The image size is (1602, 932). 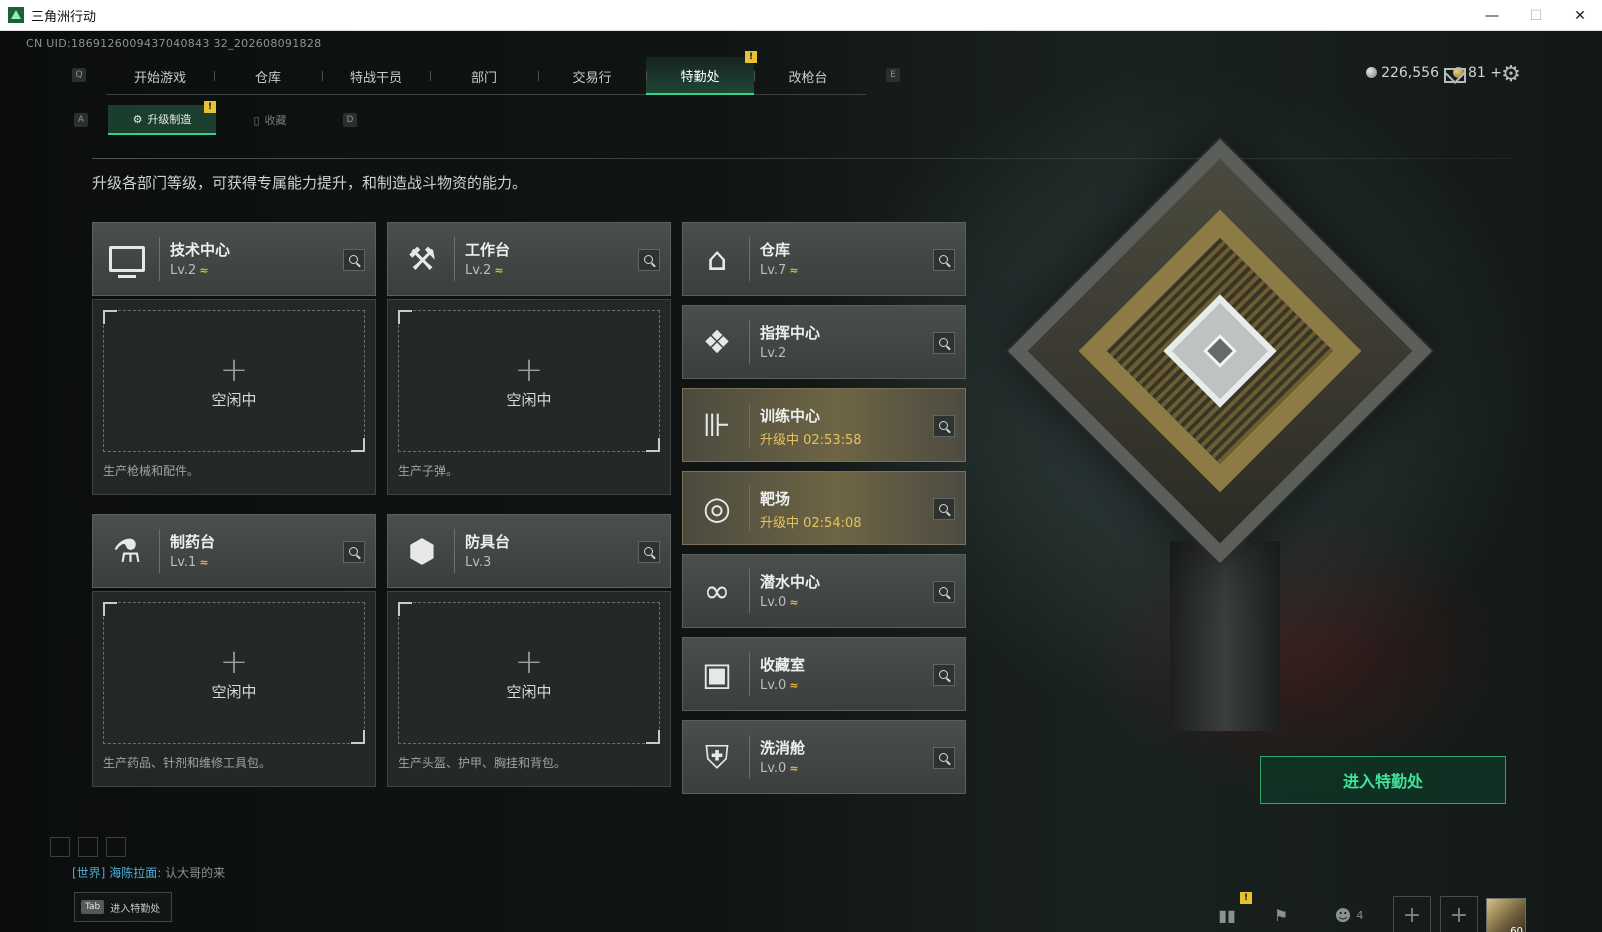 What do you see at coordinates (1459, 914) in the screenshot?
I see `add-team-slot-button-2: +` at bounding box center [1459, 914].